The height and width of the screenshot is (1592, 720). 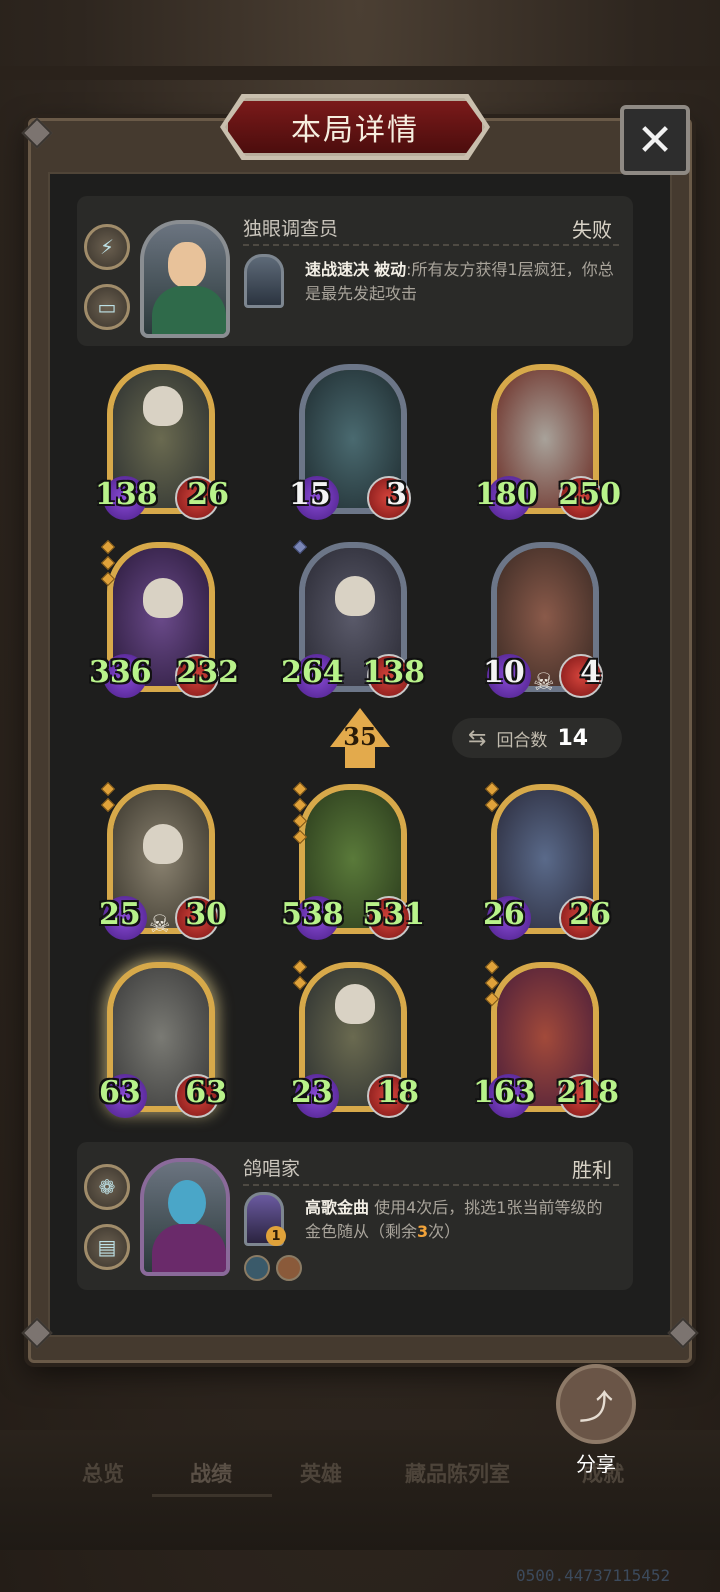 What do you see at coordinates (592, 230) in the screenshot?
I see `opponent-result: 失败` at bounding box center [592, 230].